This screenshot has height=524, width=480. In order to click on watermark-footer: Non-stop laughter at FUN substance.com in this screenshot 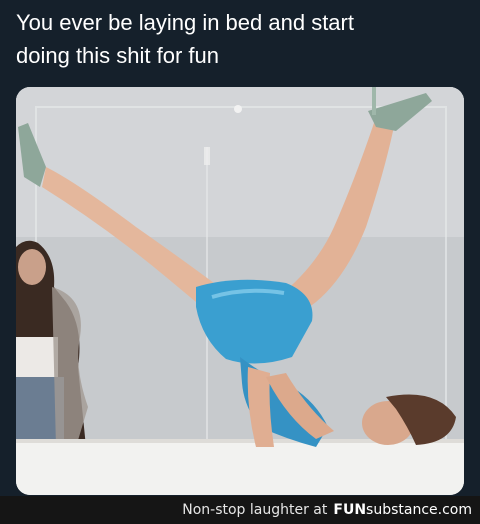, I will do `click(240, 510)`.